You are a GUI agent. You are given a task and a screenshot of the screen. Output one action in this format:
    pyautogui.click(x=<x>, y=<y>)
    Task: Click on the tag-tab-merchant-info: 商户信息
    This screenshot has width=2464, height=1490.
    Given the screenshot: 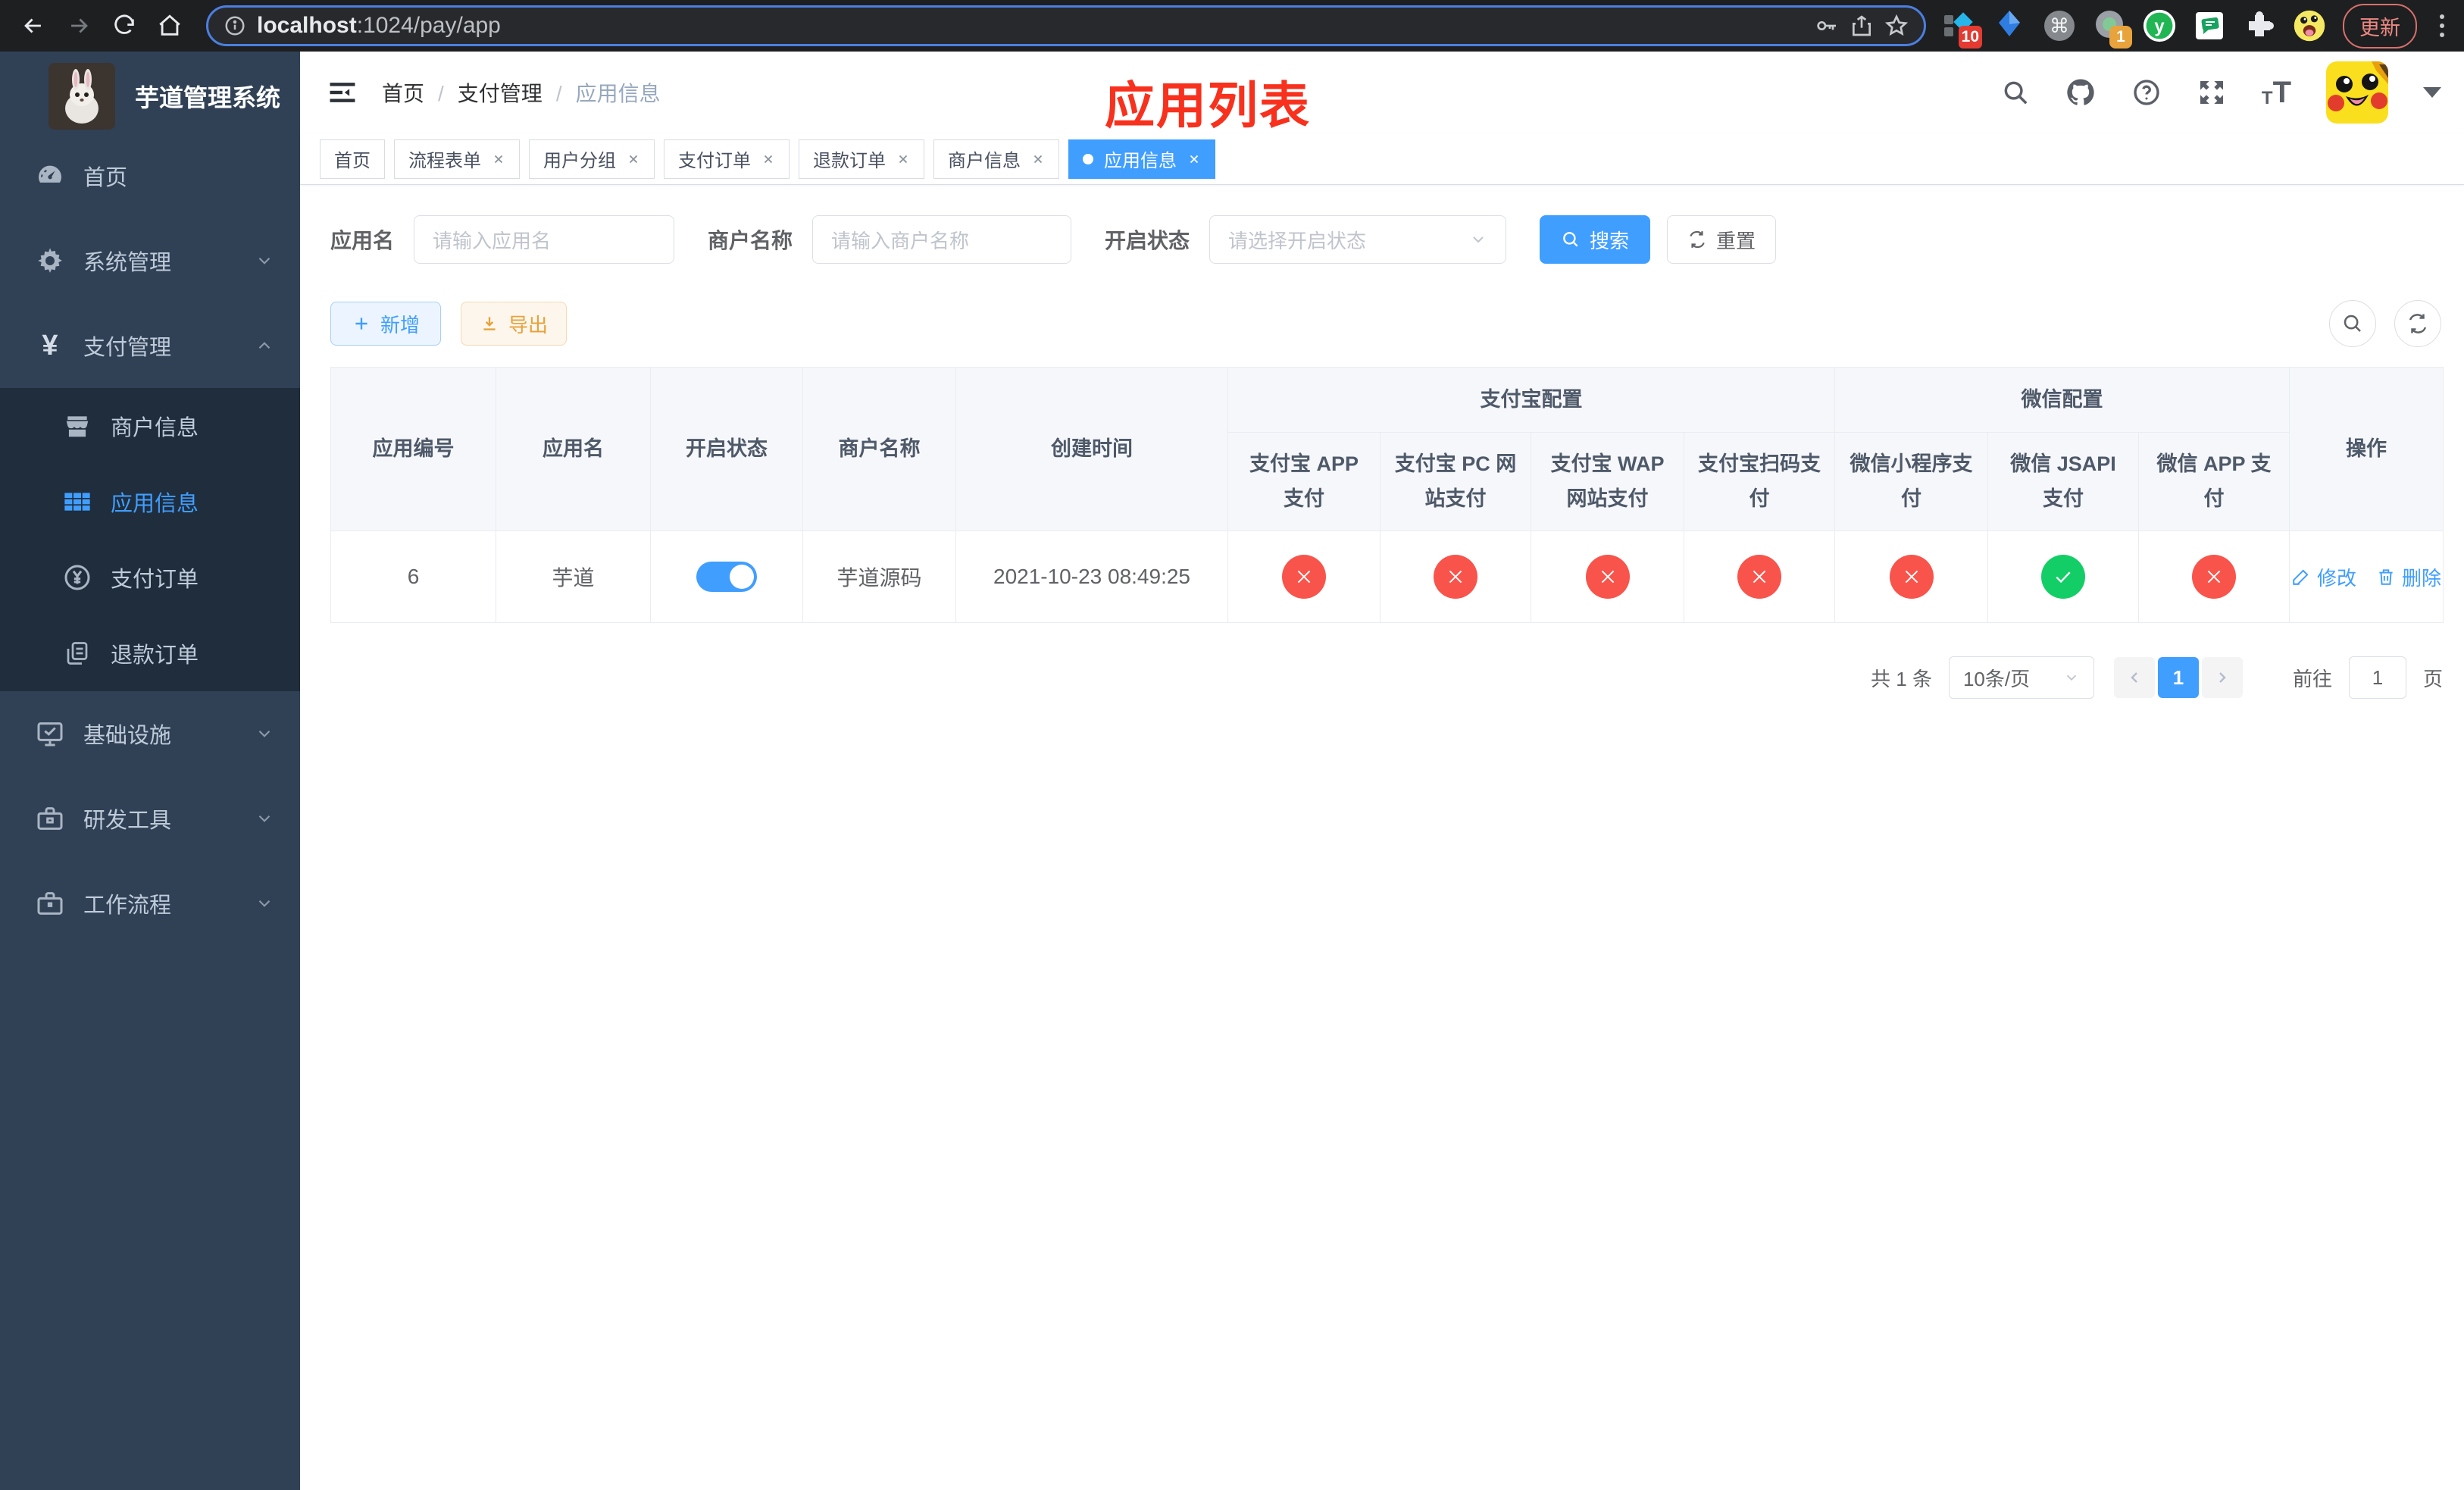 What is the action you would take?
    pyautogui.click(x=996, y=159)
    